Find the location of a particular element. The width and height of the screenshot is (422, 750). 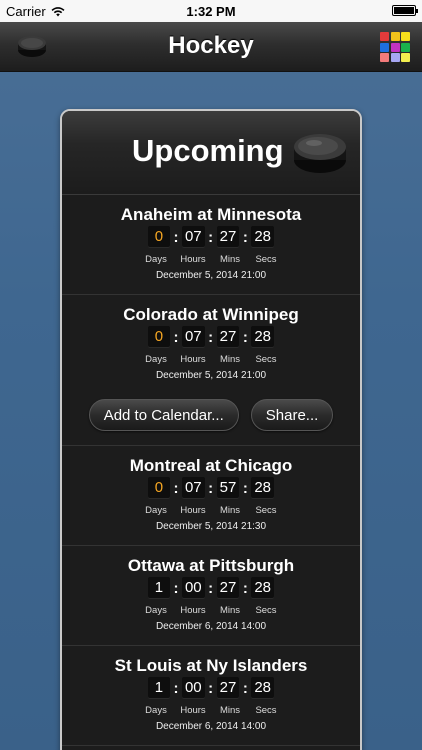

battery-icon is located at coordinates (405, 10).